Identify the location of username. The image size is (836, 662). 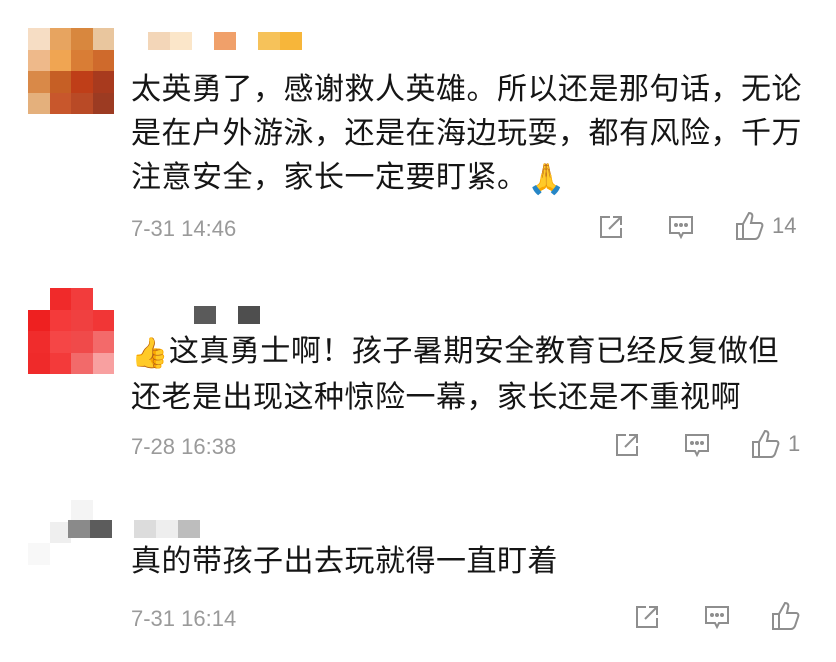
(134, 529).